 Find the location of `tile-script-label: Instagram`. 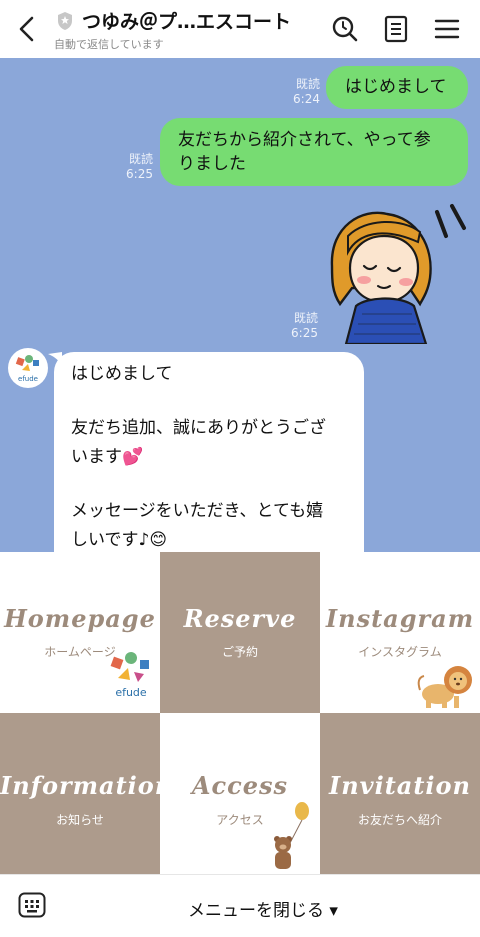

tile-script-label: Instagram is located at coordinates (400, 618).